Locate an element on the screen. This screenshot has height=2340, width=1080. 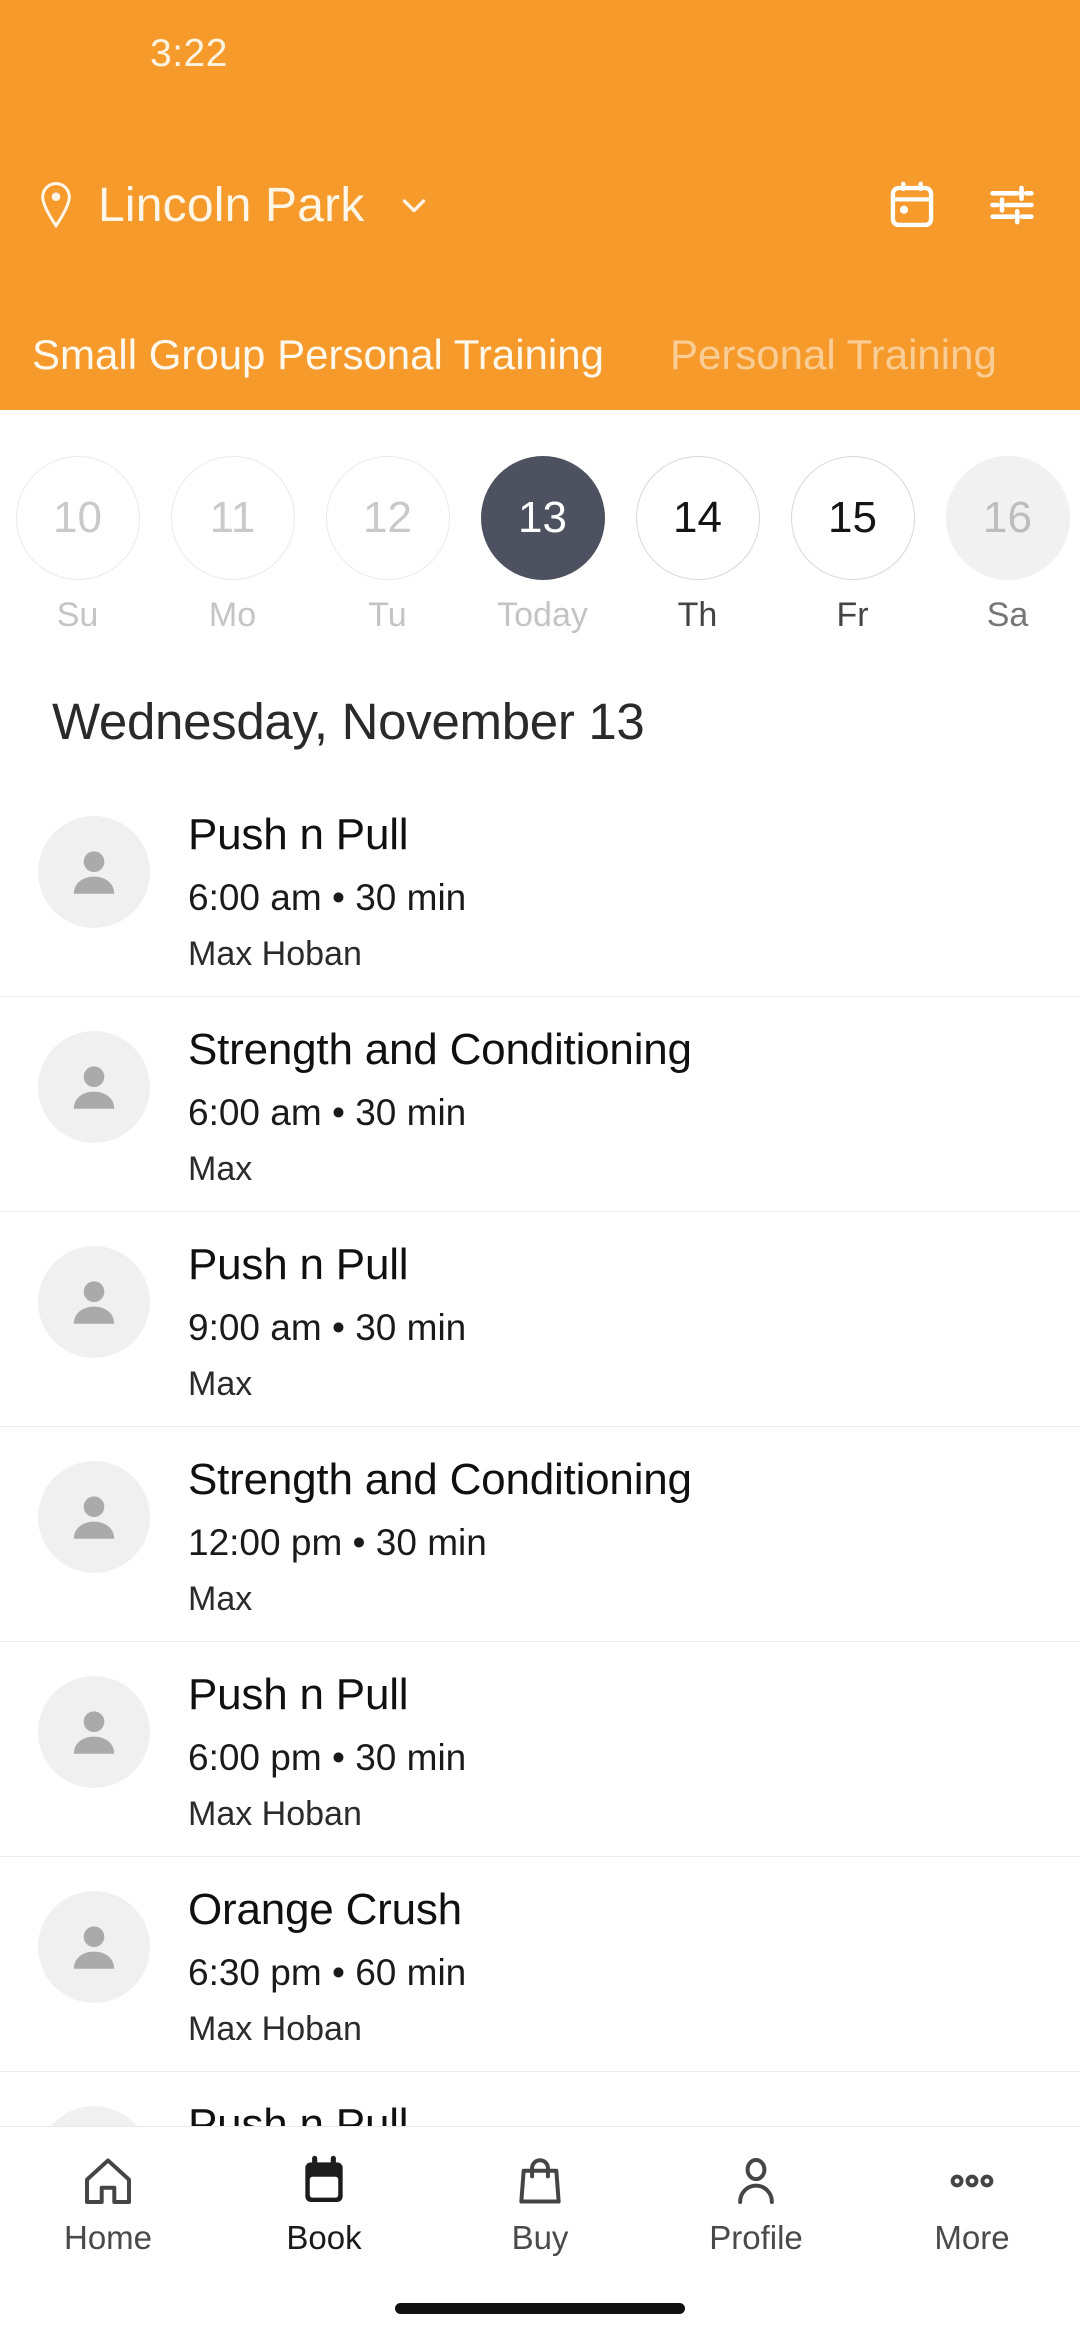
date-cell-16: 16 Sa is located at coordinates (1005, 527).